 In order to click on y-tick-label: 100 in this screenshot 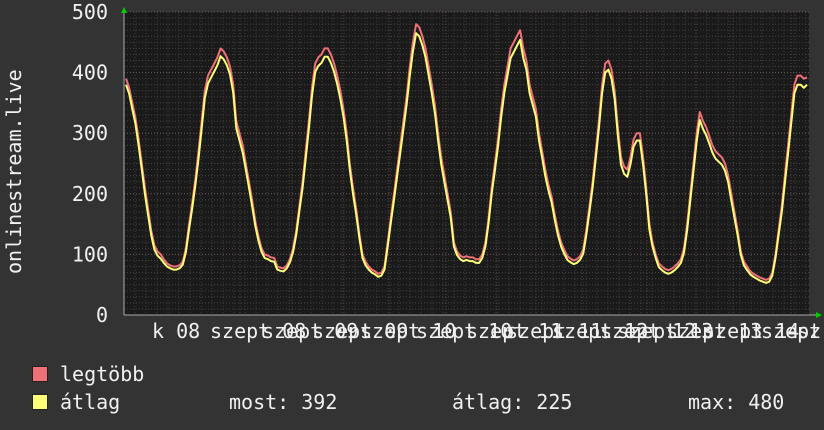, I will do `click(90, 254)`.